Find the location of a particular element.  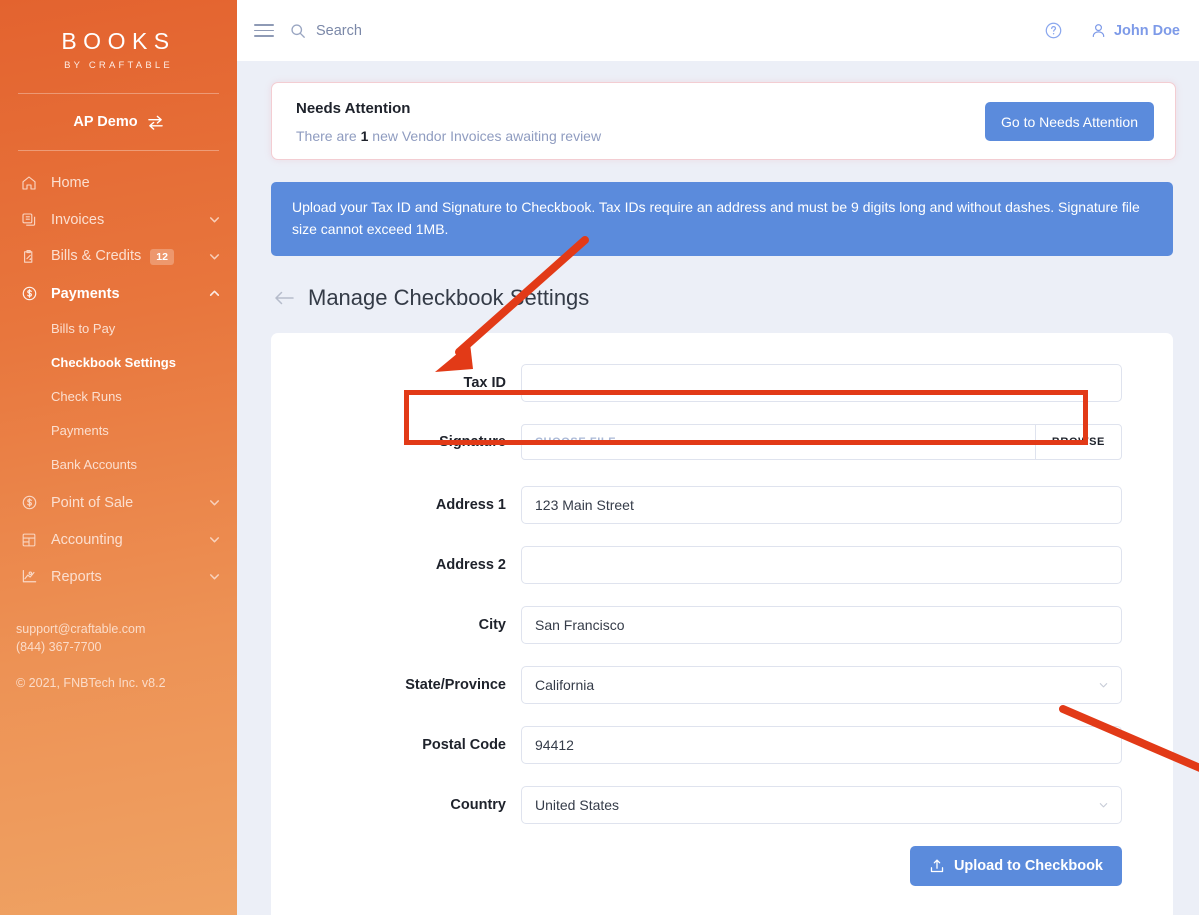

field-control: California is located at coordinates (821, 685).